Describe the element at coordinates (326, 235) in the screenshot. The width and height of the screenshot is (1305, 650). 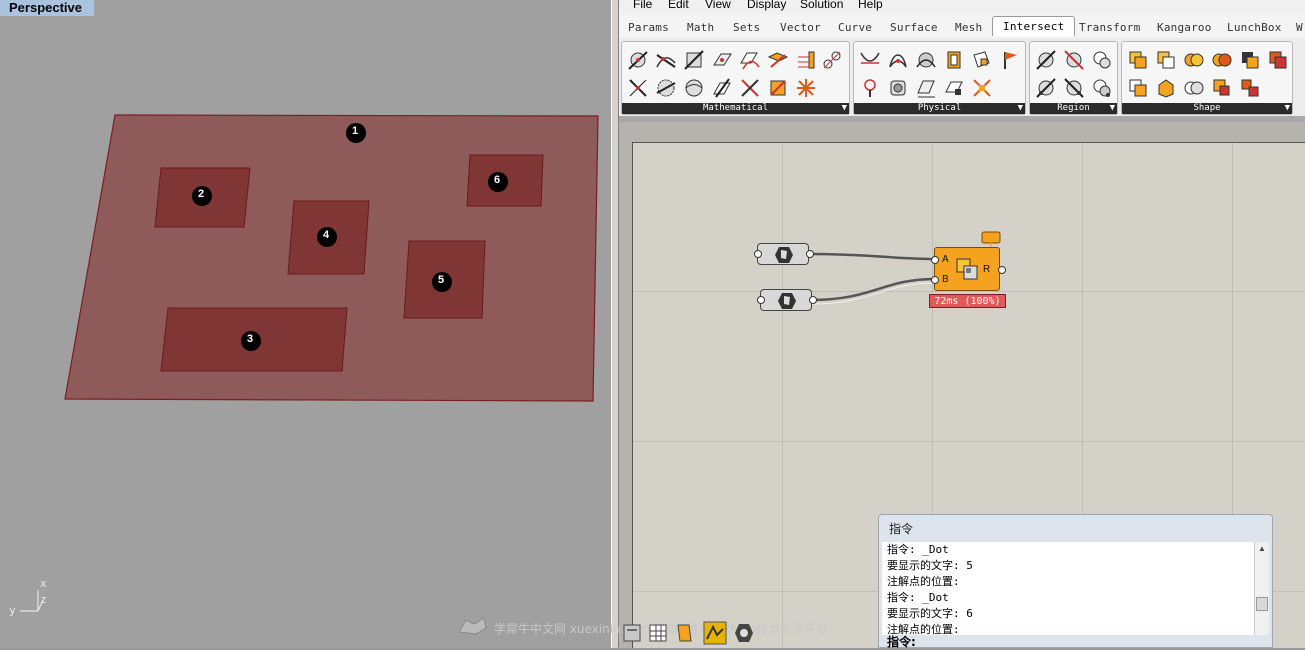
I see `dot-label-4: 4` at that location.